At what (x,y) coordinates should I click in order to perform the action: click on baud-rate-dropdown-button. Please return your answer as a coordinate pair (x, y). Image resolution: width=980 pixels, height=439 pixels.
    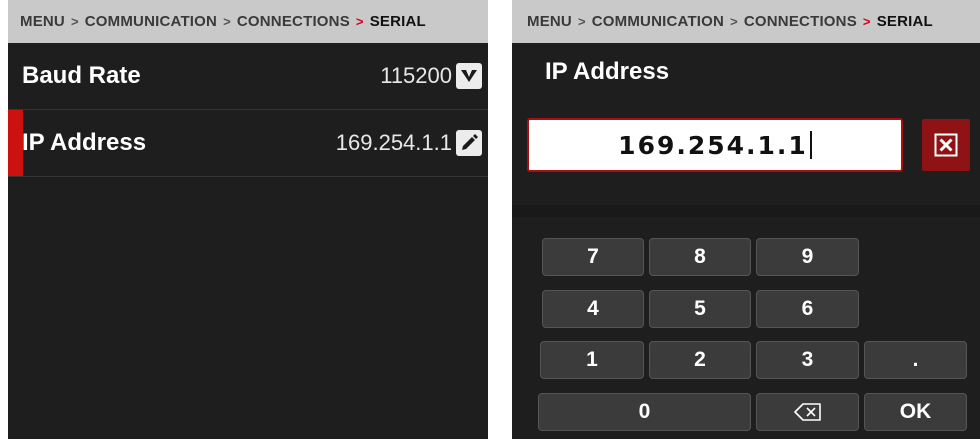
    Looking at the image, I should click on (469, 76).